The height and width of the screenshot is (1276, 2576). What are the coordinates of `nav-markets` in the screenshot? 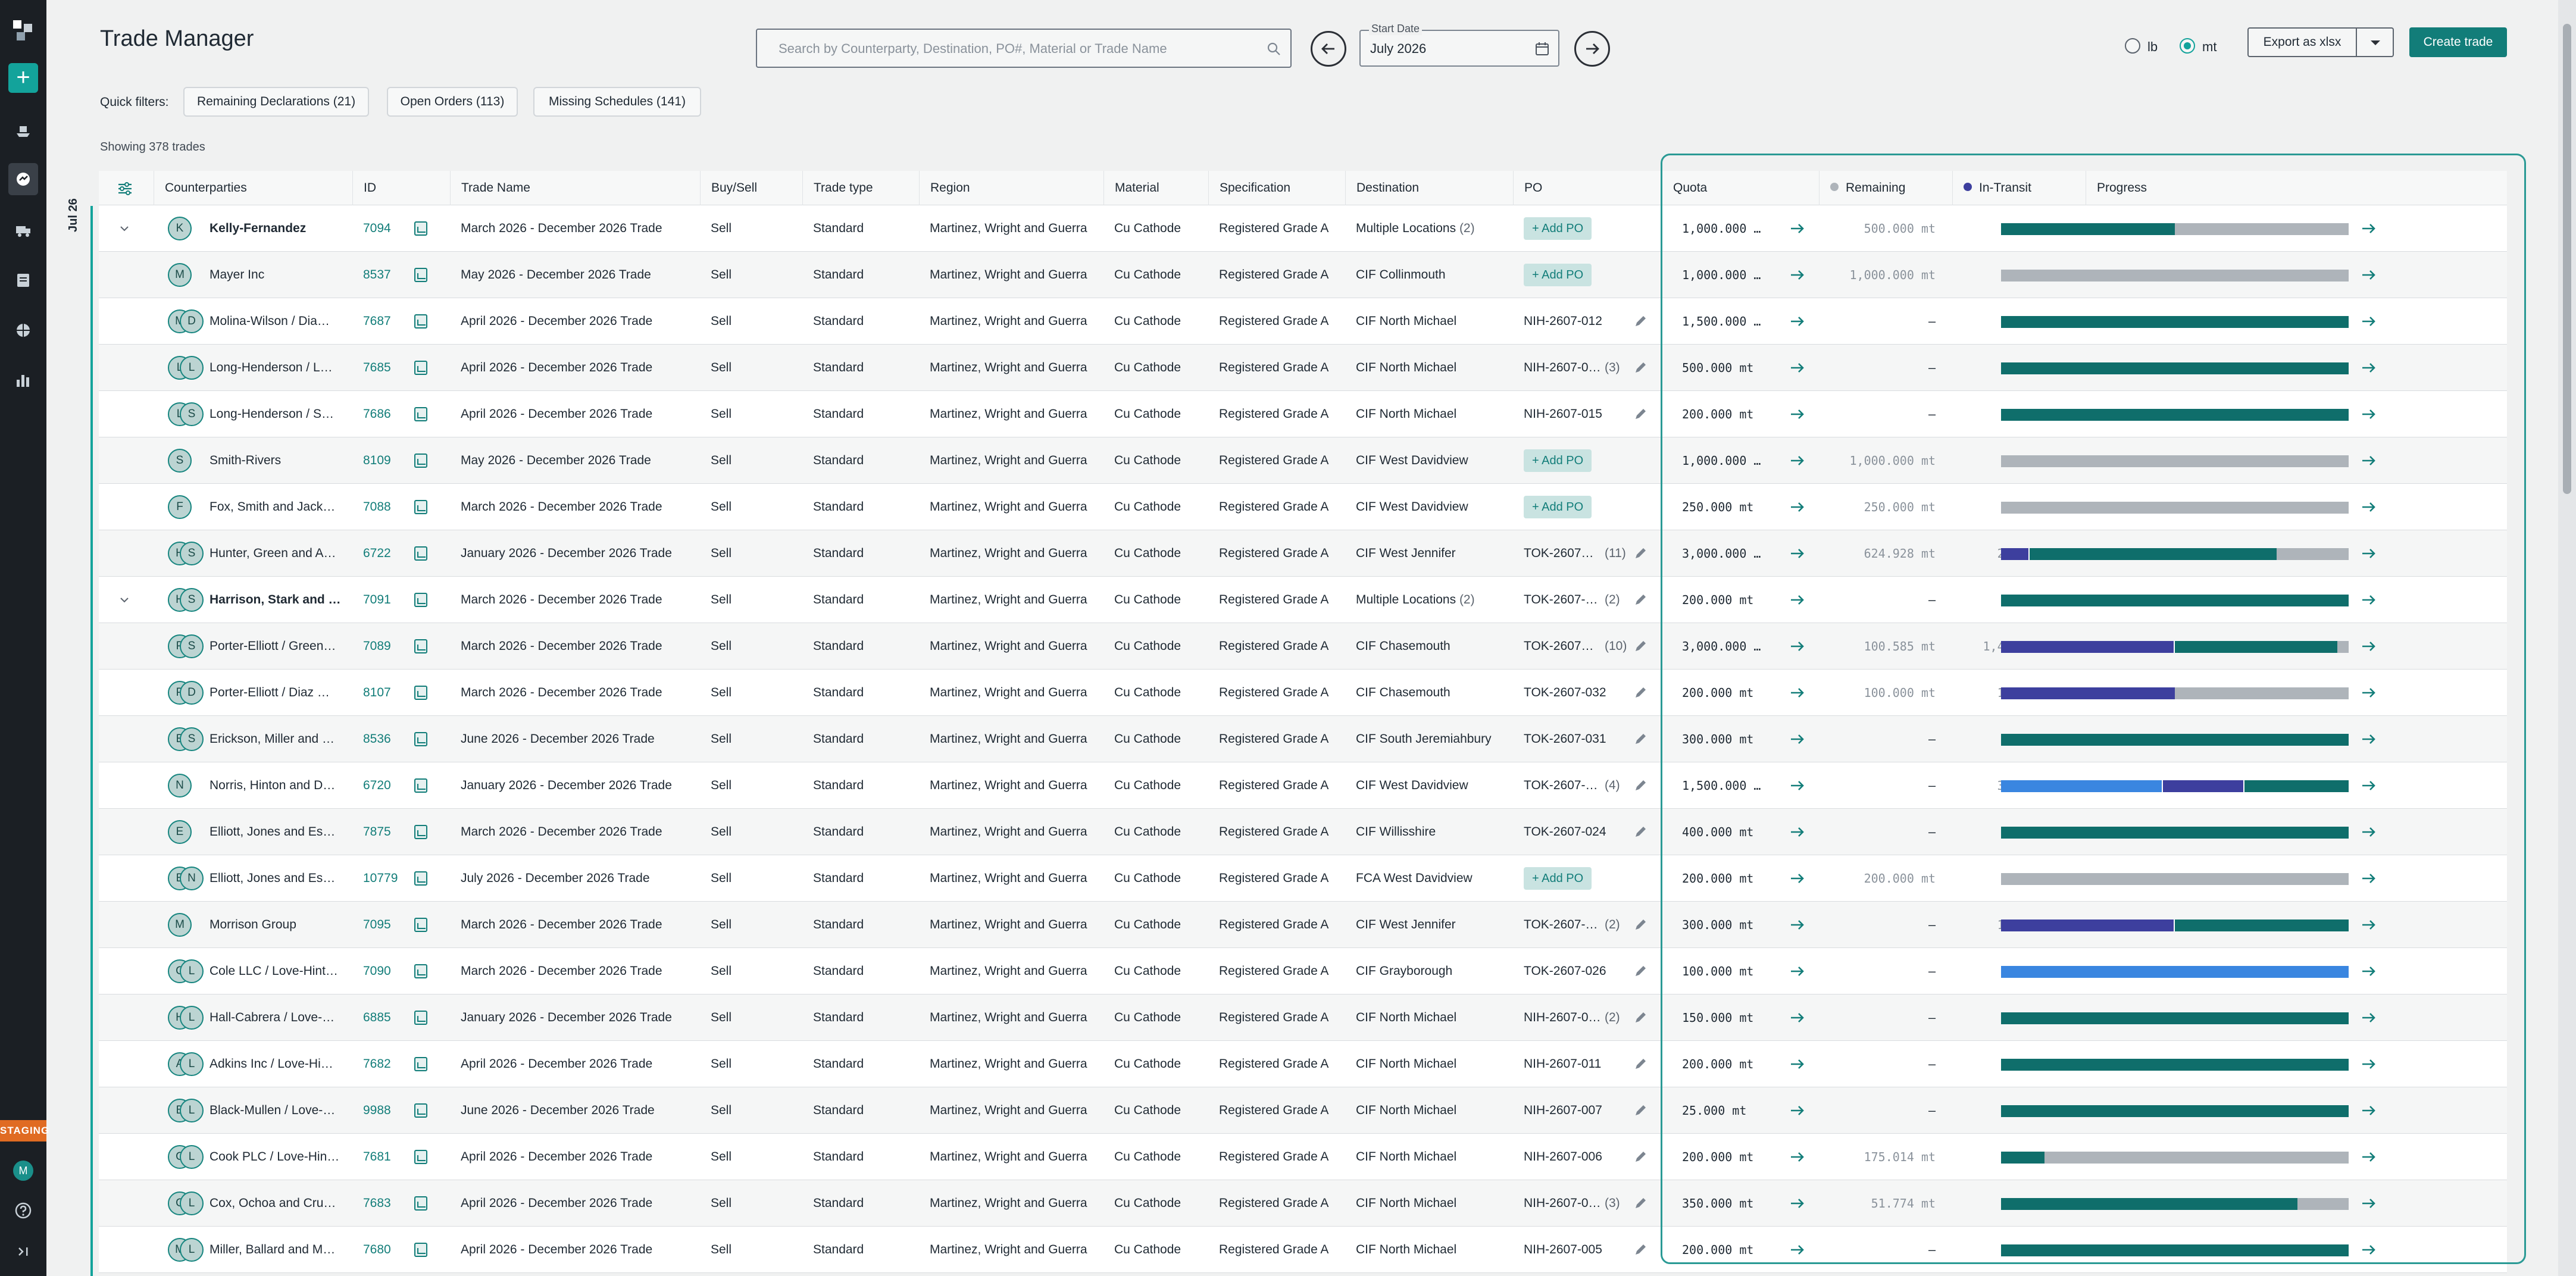 It's located at (23, 331).